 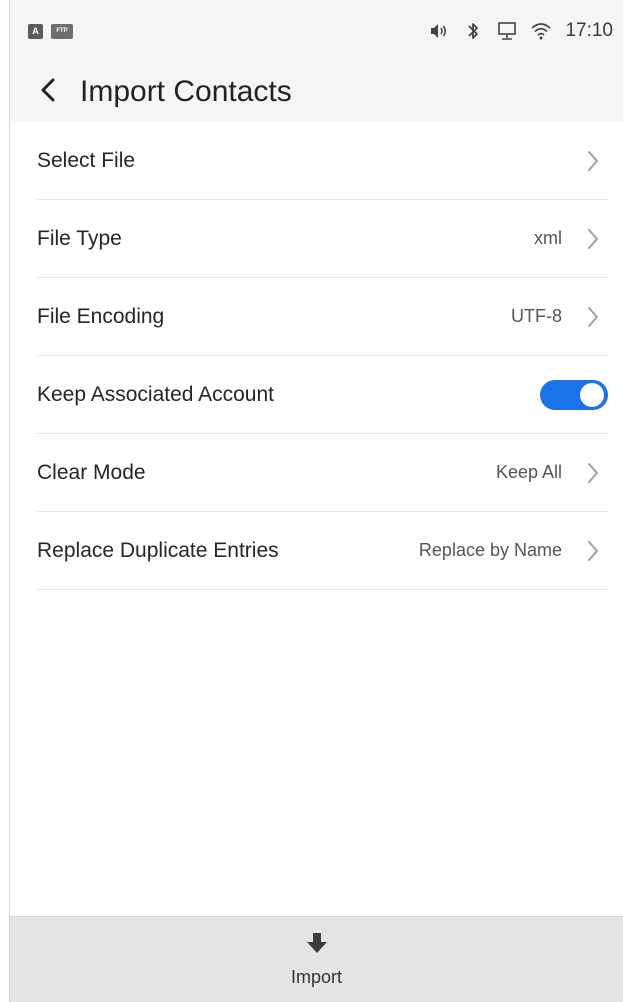 I want to click on import-button: Import, so click(x=316, y=959).